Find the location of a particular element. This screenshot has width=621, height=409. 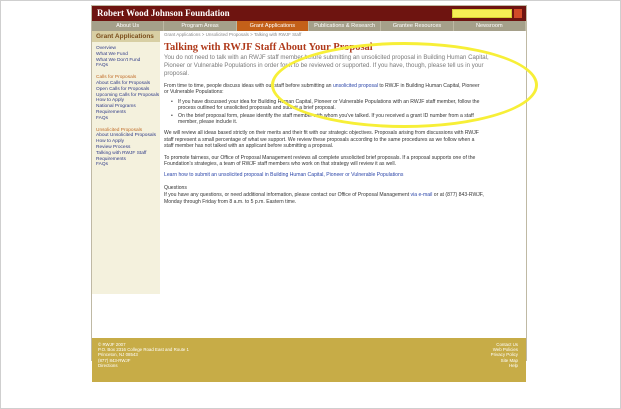

footer-link-privacy: Privacy Policy is located at coordinates (504, 354).